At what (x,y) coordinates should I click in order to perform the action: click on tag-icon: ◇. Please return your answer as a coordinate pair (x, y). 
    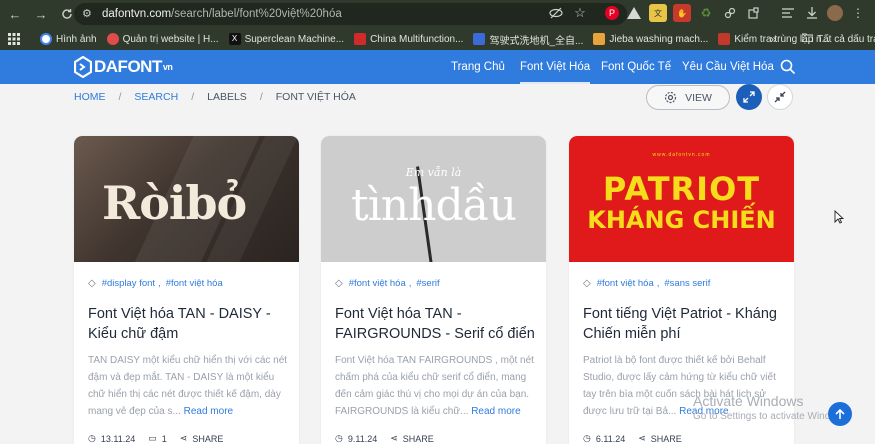
    Looking at the image, I should click on (587, 283).